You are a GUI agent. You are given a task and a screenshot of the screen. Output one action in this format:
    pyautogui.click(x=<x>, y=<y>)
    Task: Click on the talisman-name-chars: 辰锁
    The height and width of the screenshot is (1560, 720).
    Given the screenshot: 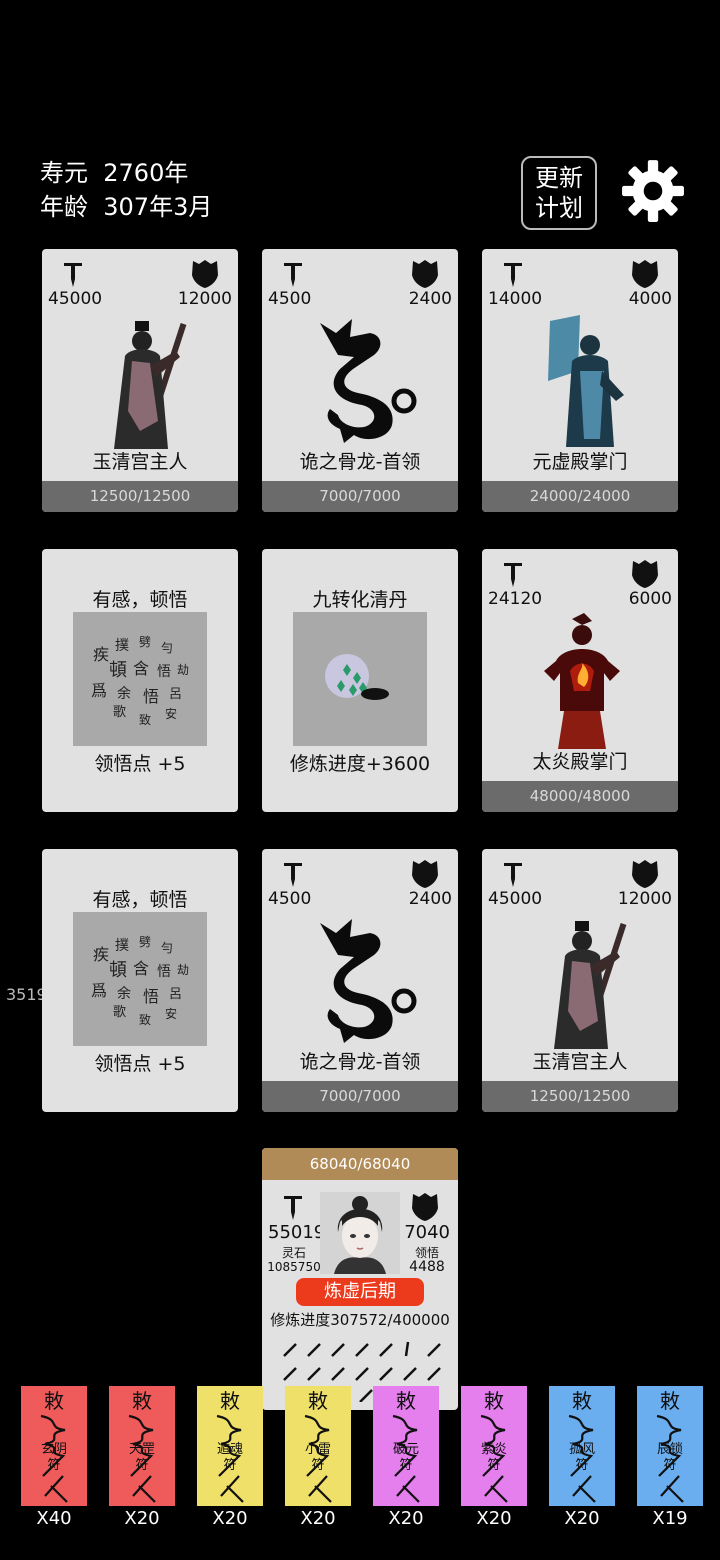 What is the action you would take?
    pyautogui.click(x=669, y=1449)
    